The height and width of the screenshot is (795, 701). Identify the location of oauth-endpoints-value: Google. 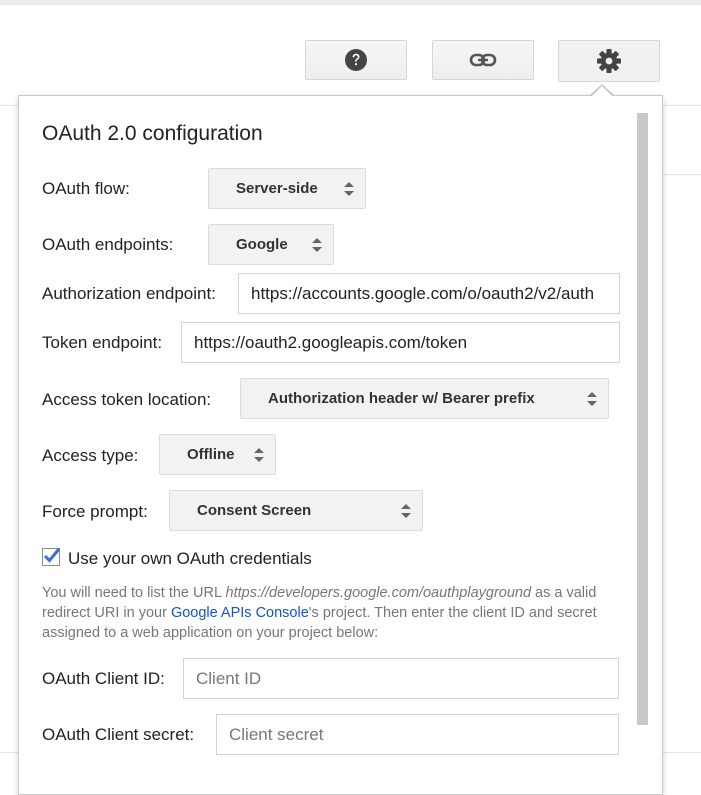
(262, 244).